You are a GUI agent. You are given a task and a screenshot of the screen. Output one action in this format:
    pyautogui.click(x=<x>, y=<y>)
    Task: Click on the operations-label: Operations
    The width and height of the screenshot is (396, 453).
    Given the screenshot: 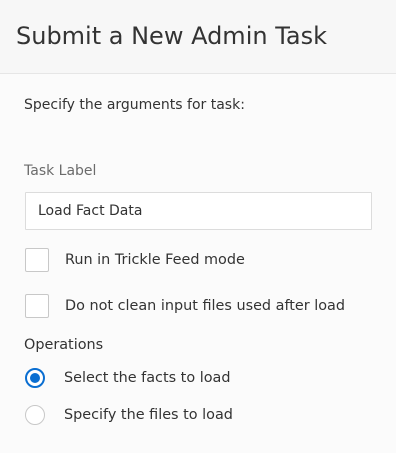 What is the action you would take?
    pyautogui.click(x=64, y=345)
    